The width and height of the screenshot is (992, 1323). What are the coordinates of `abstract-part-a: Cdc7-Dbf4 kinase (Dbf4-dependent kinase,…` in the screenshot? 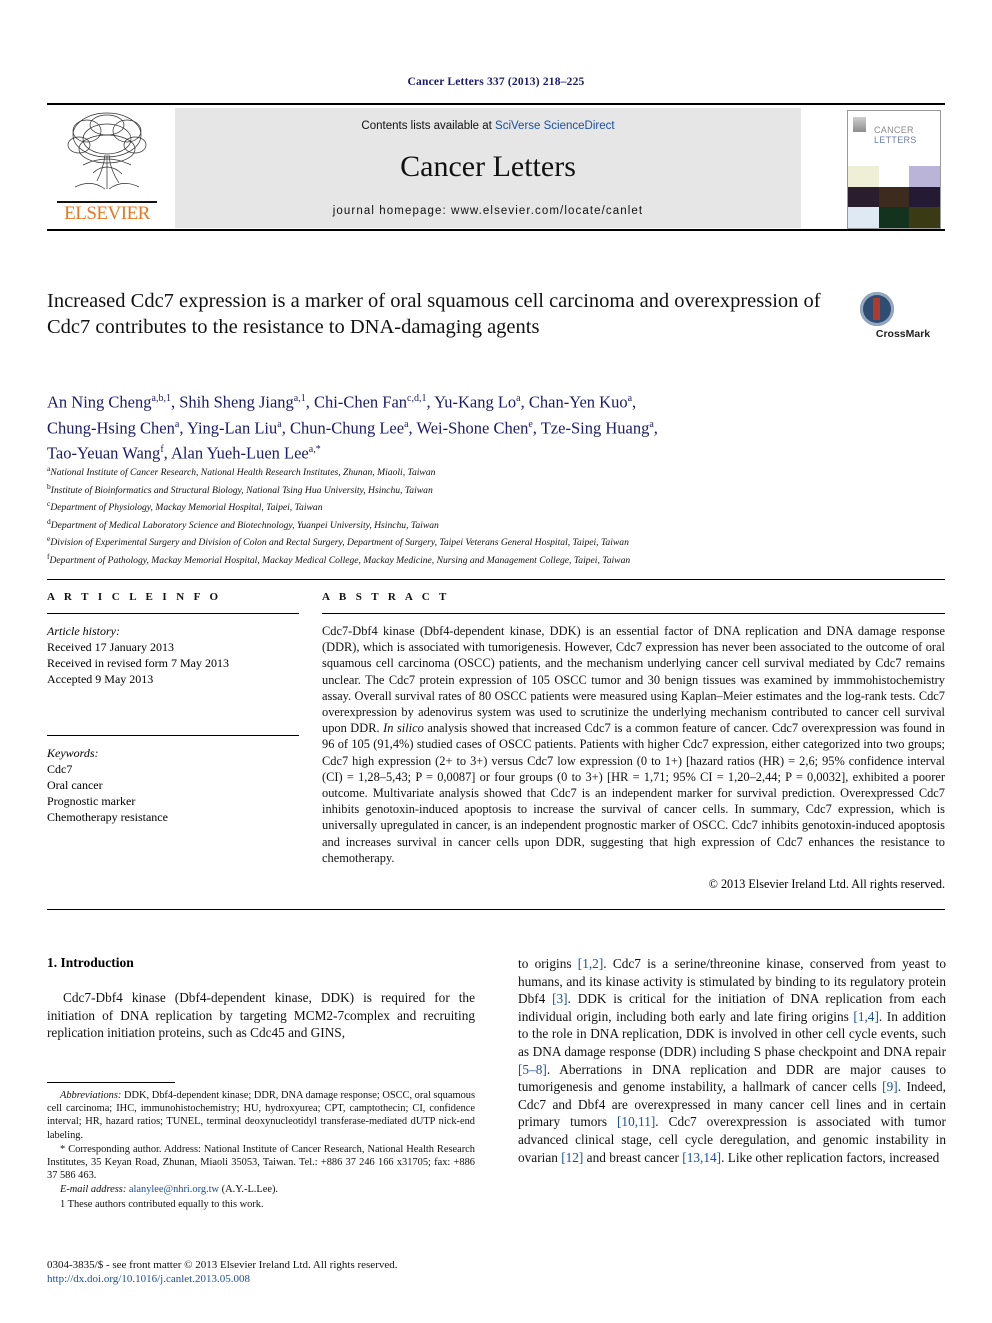 It's located at (633, 680).